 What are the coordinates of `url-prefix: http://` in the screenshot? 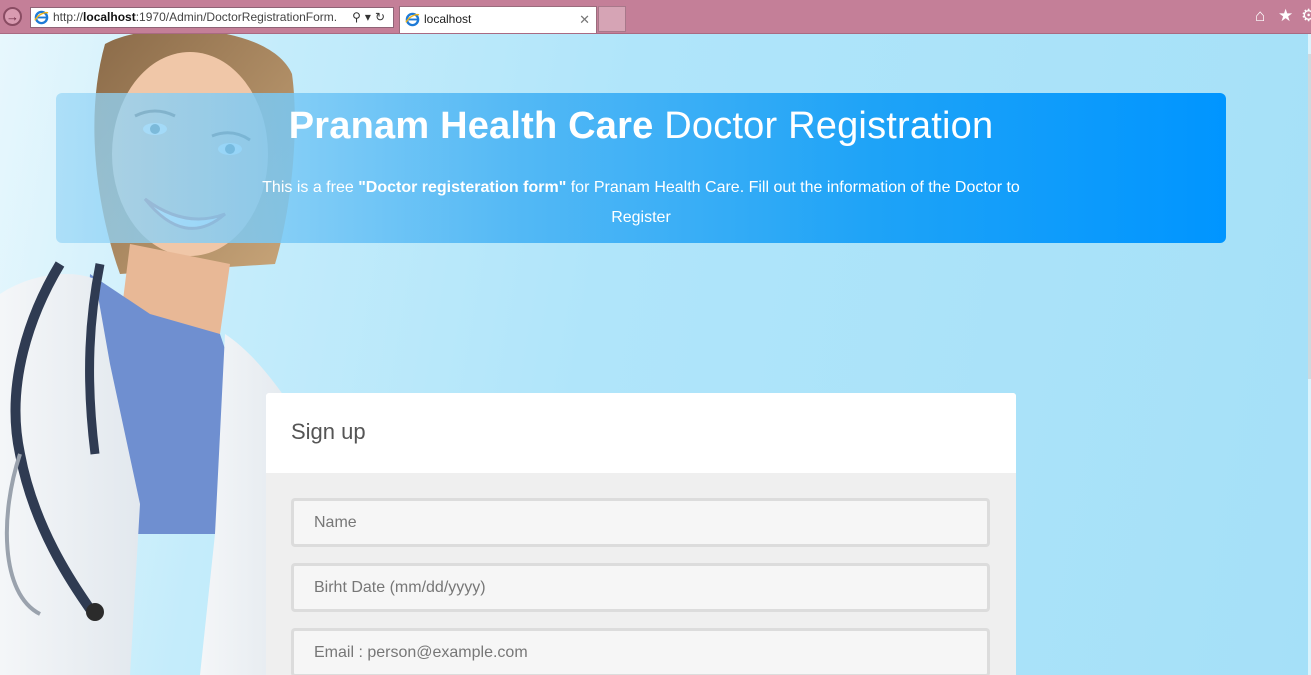 It's located at (68, 17).